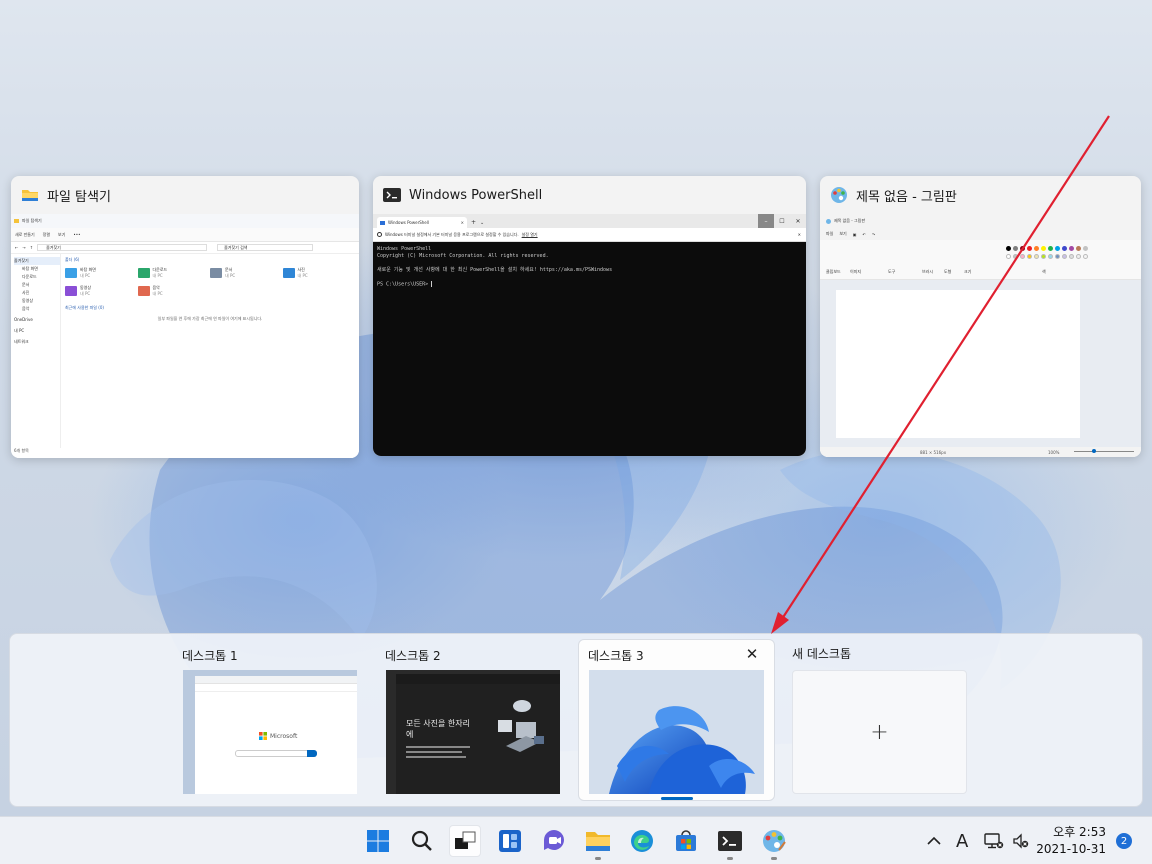  I want to click on start-button, so click(378, 841).